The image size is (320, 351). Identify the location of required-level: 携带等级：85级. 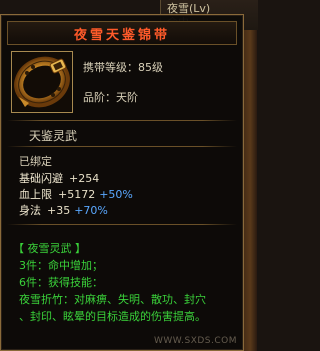
(123, 67).